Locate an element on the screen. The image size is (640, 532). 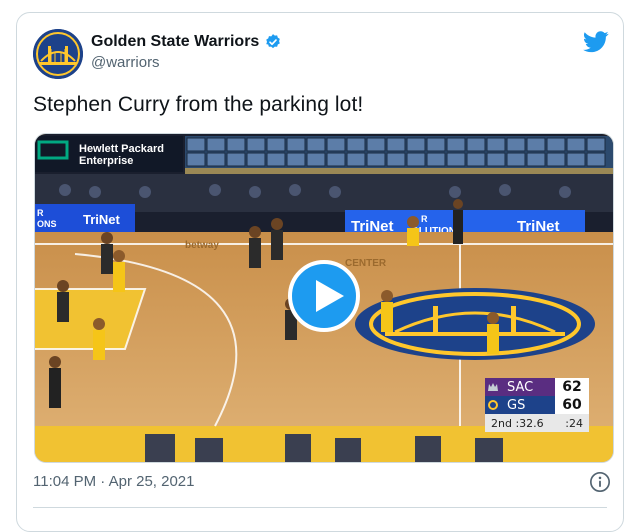
team2-name: GS is located at coordinates (516, 405).